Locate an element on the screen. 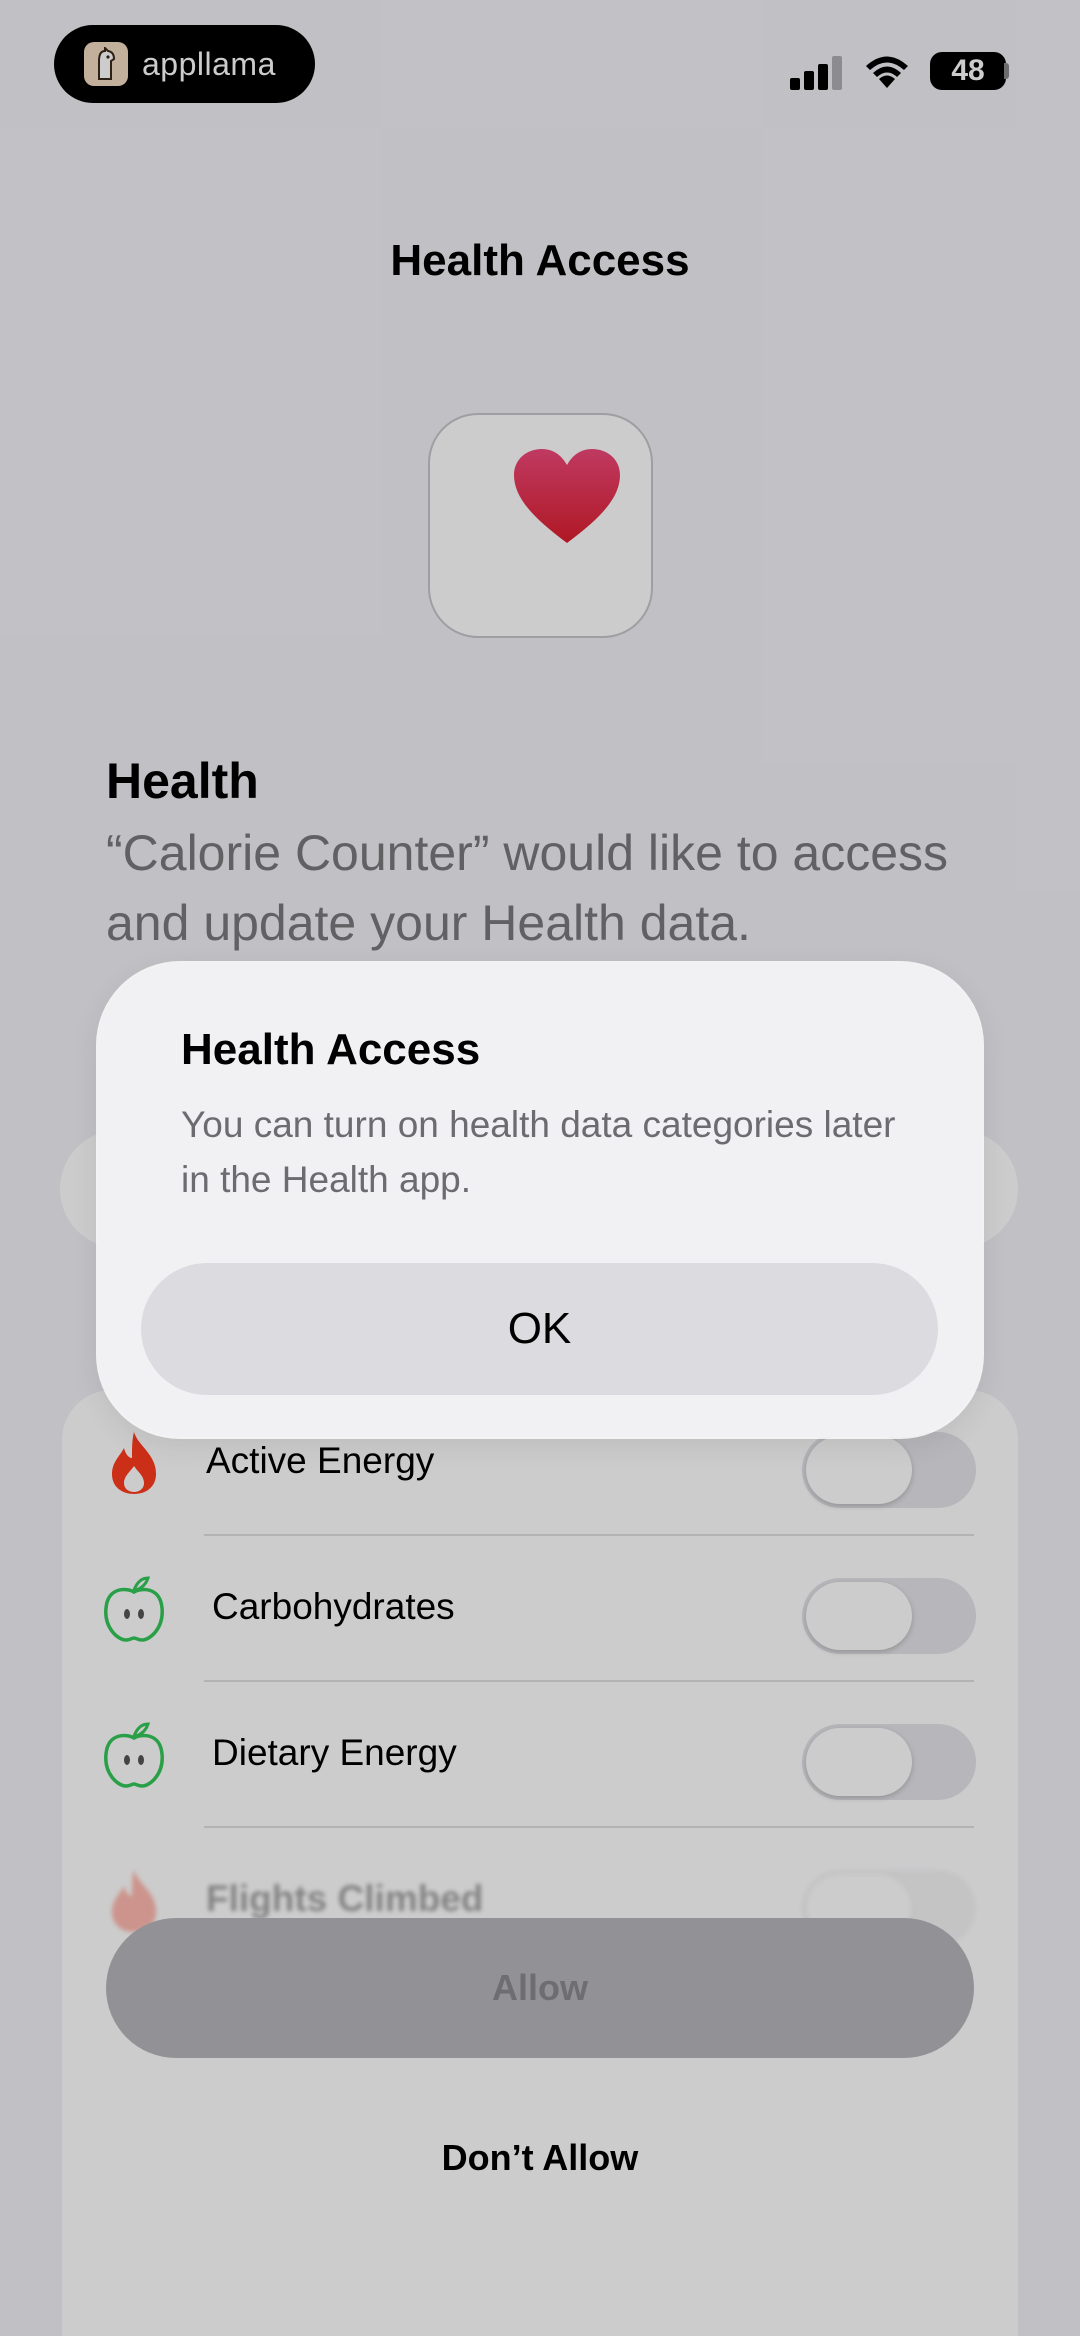 This screenshot has height=2336, width=1080. ok-button: OK is located at coordinates (539, 1329).